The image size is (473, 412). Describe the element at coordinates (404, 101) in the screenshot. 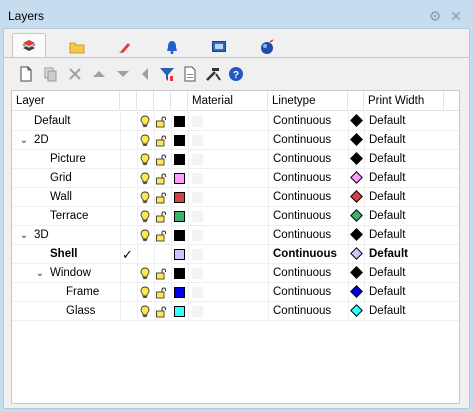

I see `col-header-print-width: Print Width` at that location.